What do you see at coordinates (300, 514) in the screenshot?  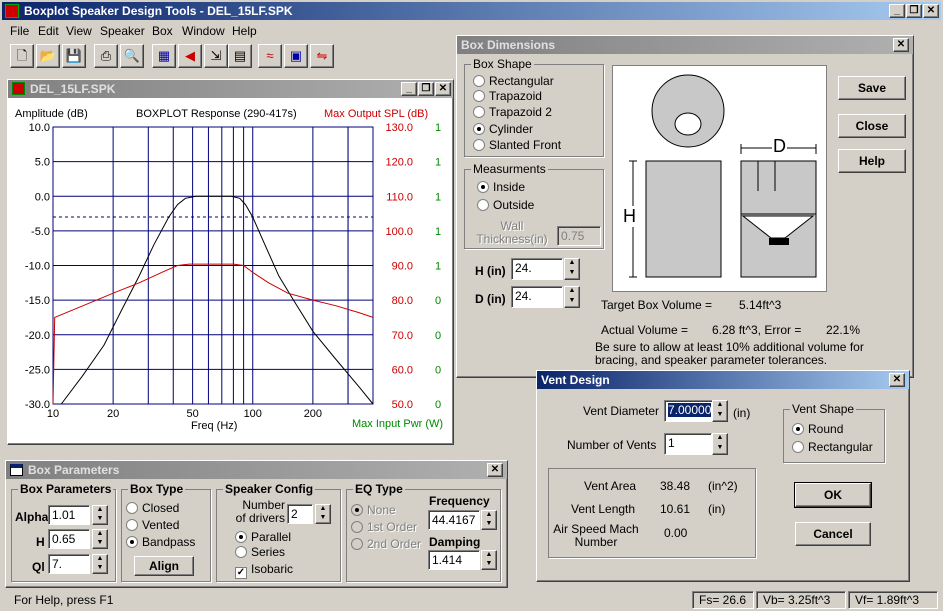 I see `drivers-input: 2` at bounding box center [300, 514].